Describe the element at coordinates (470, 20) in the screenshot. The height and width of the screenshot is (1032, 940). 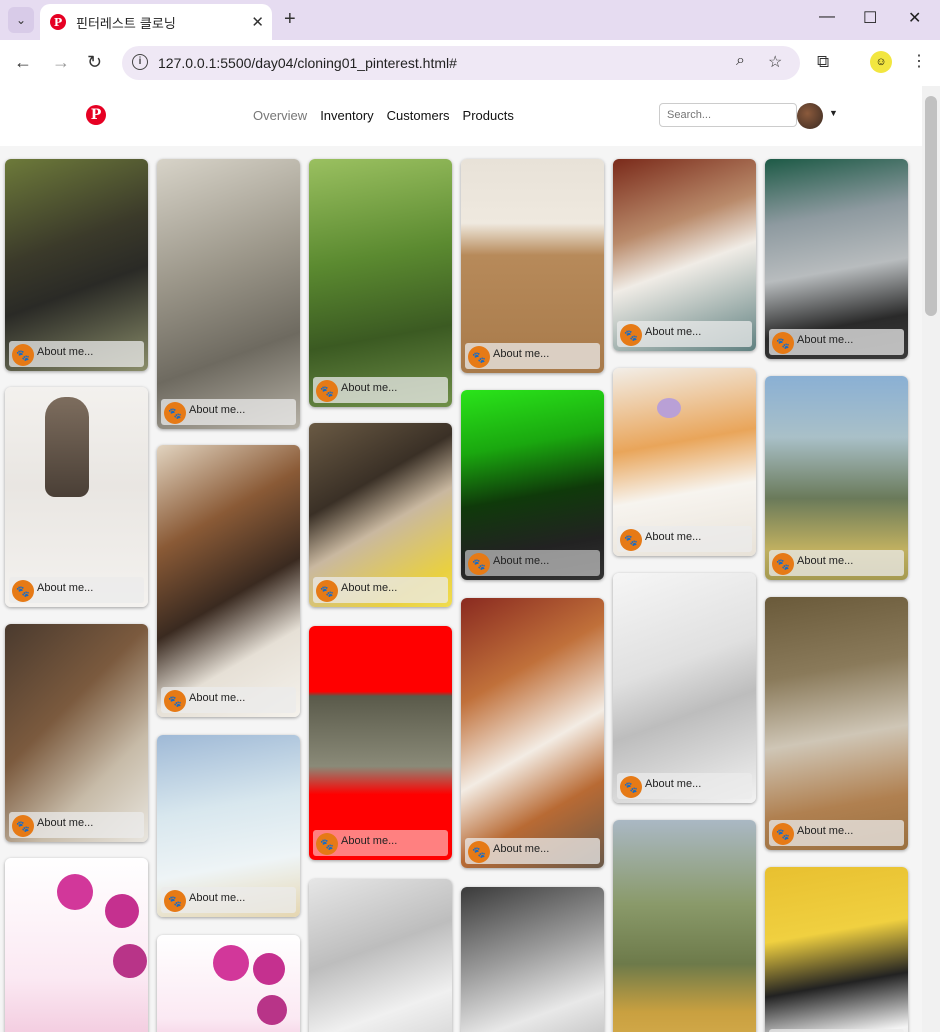
I see `browser-tab-bar: ⌄ P 핀터레스트 클로닝 ✕ + — ☐ ✕` at that location.